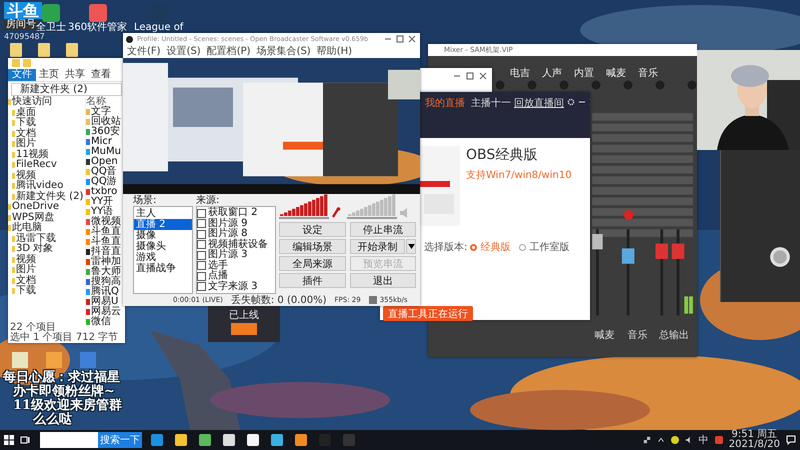  I want to click on nav-item: 此电脑, so click(27, 228).